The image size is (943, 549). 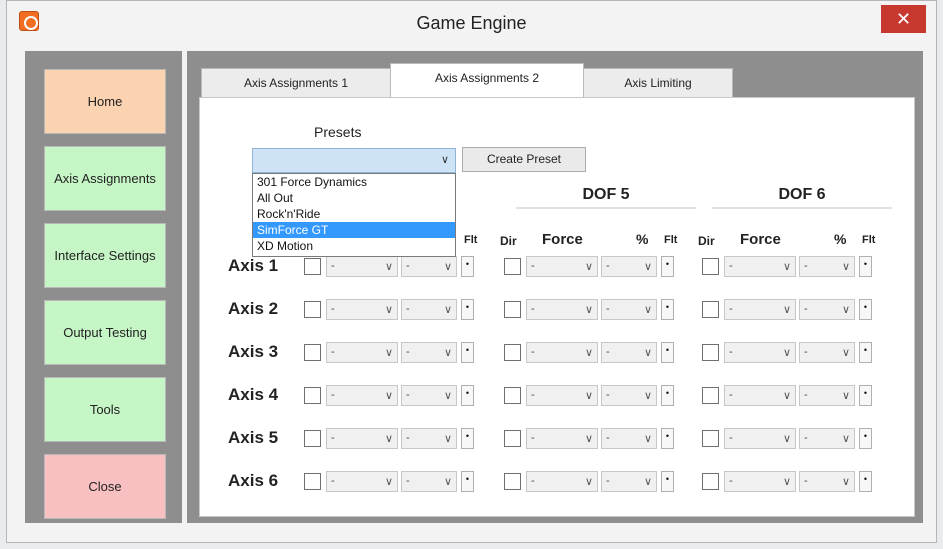 I want to click on nav-close-button: Close, so click(x=105, y=486).